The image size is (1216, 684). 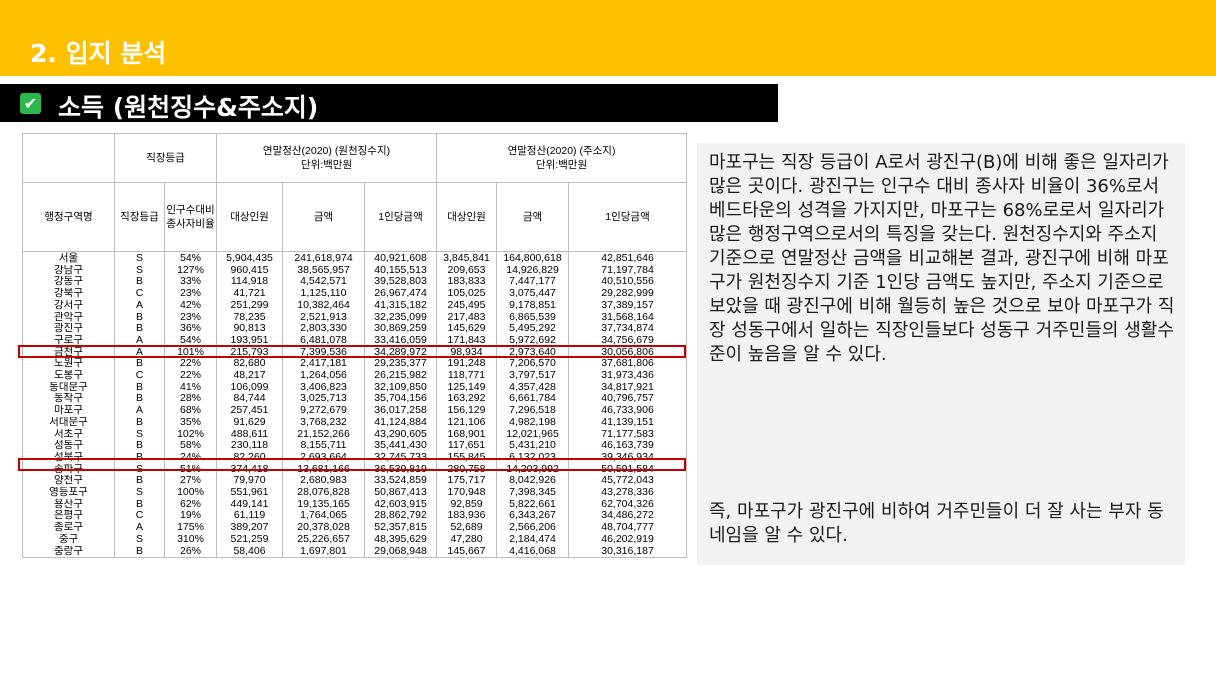 What do you see at coordinates (401, 481) in the screenshot?
I see `table-cell: 33,524,859` at bounding box center [401, 481].